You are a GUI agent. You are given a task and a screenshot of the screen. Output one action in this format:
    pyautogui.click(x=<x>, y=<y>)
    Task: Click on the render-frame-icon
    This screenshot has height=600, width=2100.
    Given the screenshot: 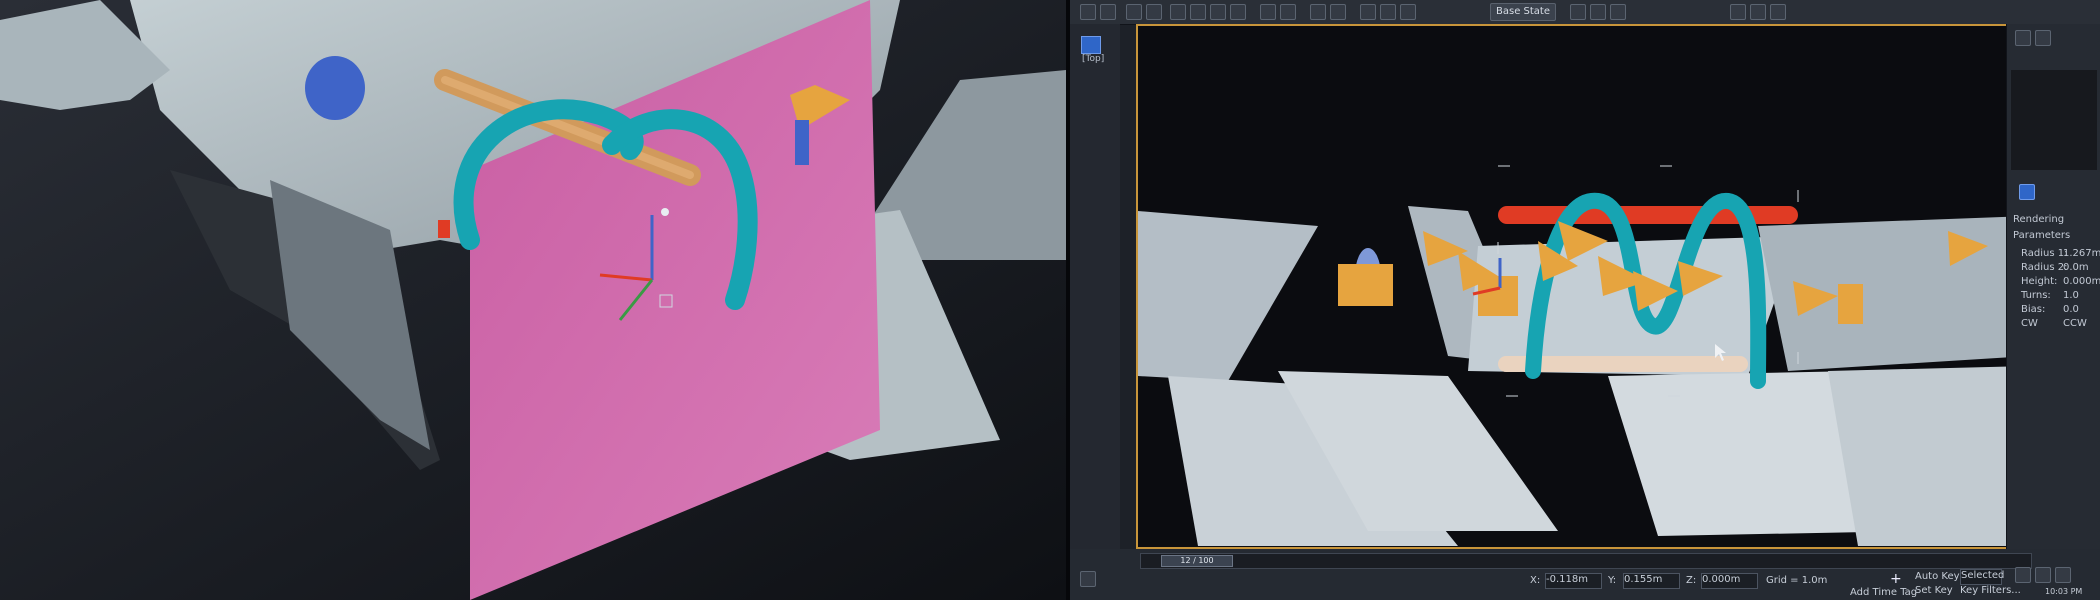 What is the action you would take?
    pyautogui.click(x=1758, y=12)
    